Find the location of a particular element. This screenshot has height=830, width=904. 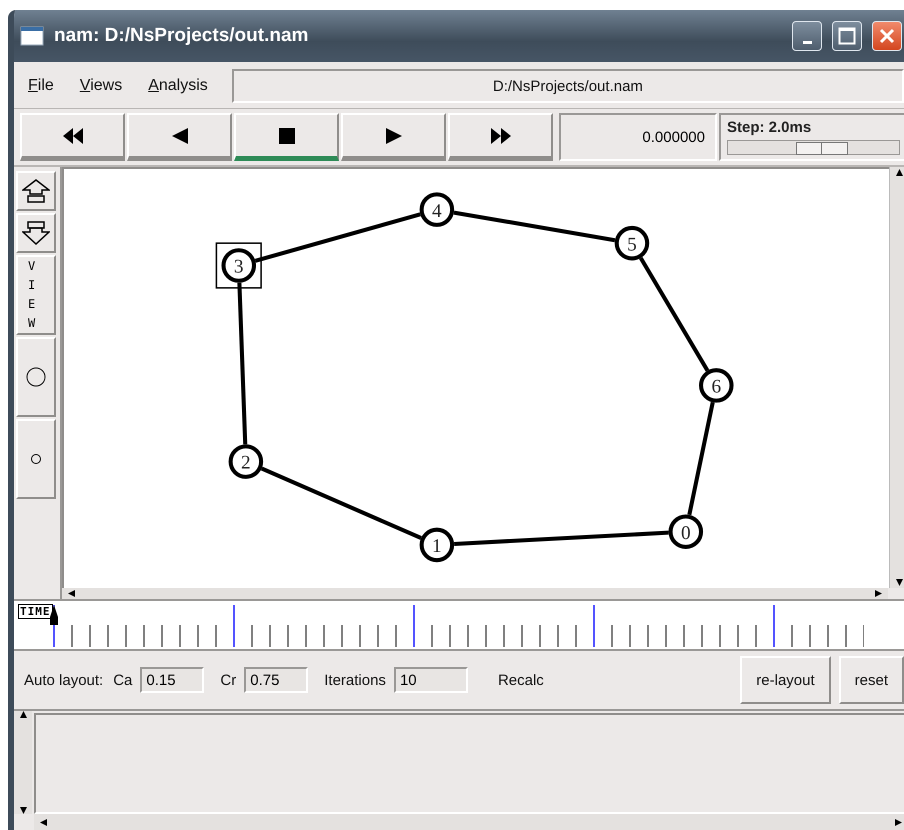

step-slider-thumb is located at coordinates (822, 148).